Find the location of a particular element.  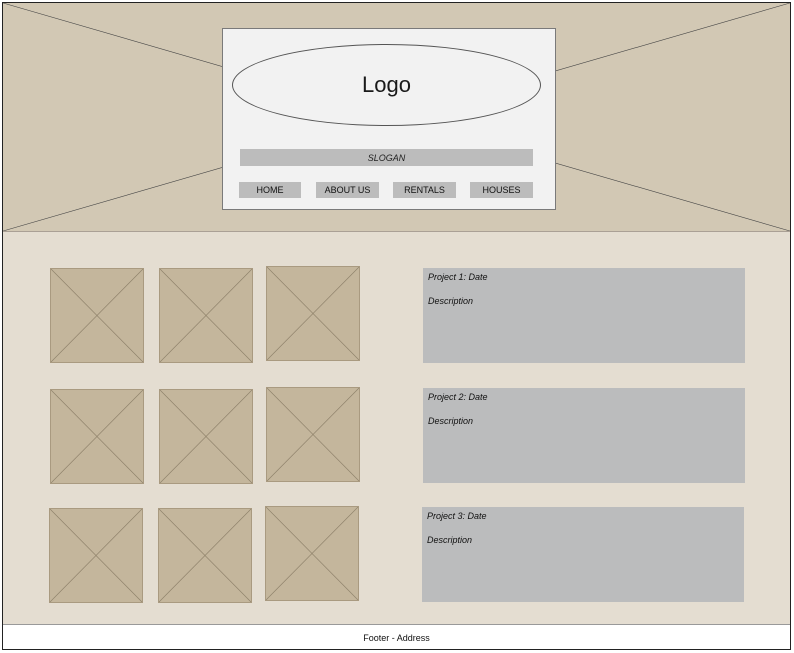

nav-about-us: ABOUT US is located at coordinates (347, 190).